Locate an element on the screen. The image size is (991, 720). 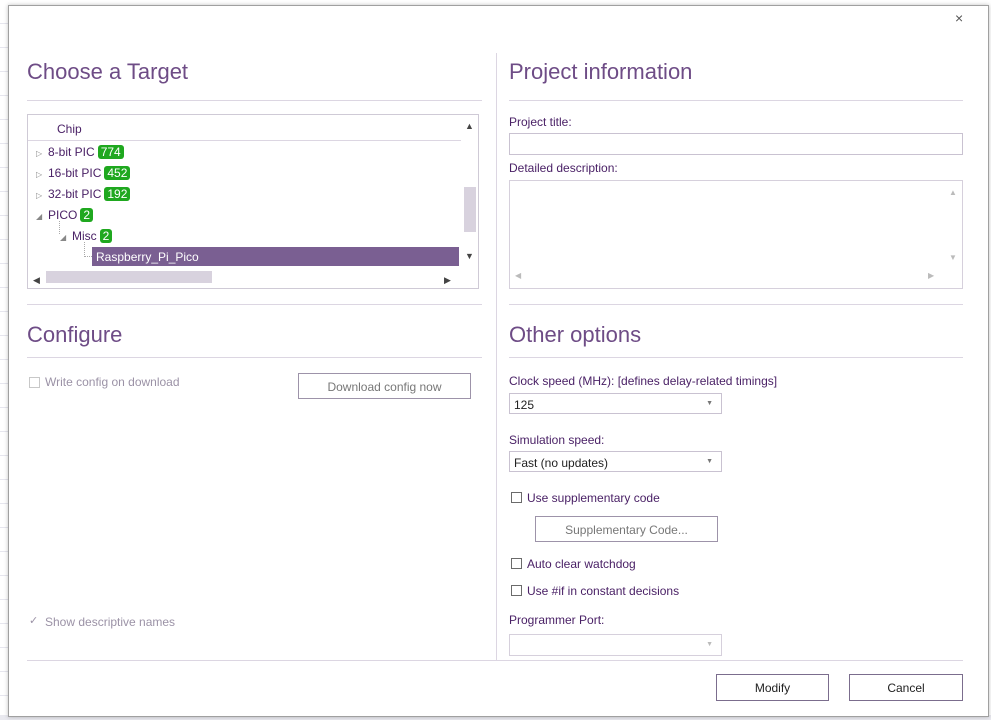
write-config-label: Write config on download is located at coordinates (112, 382).